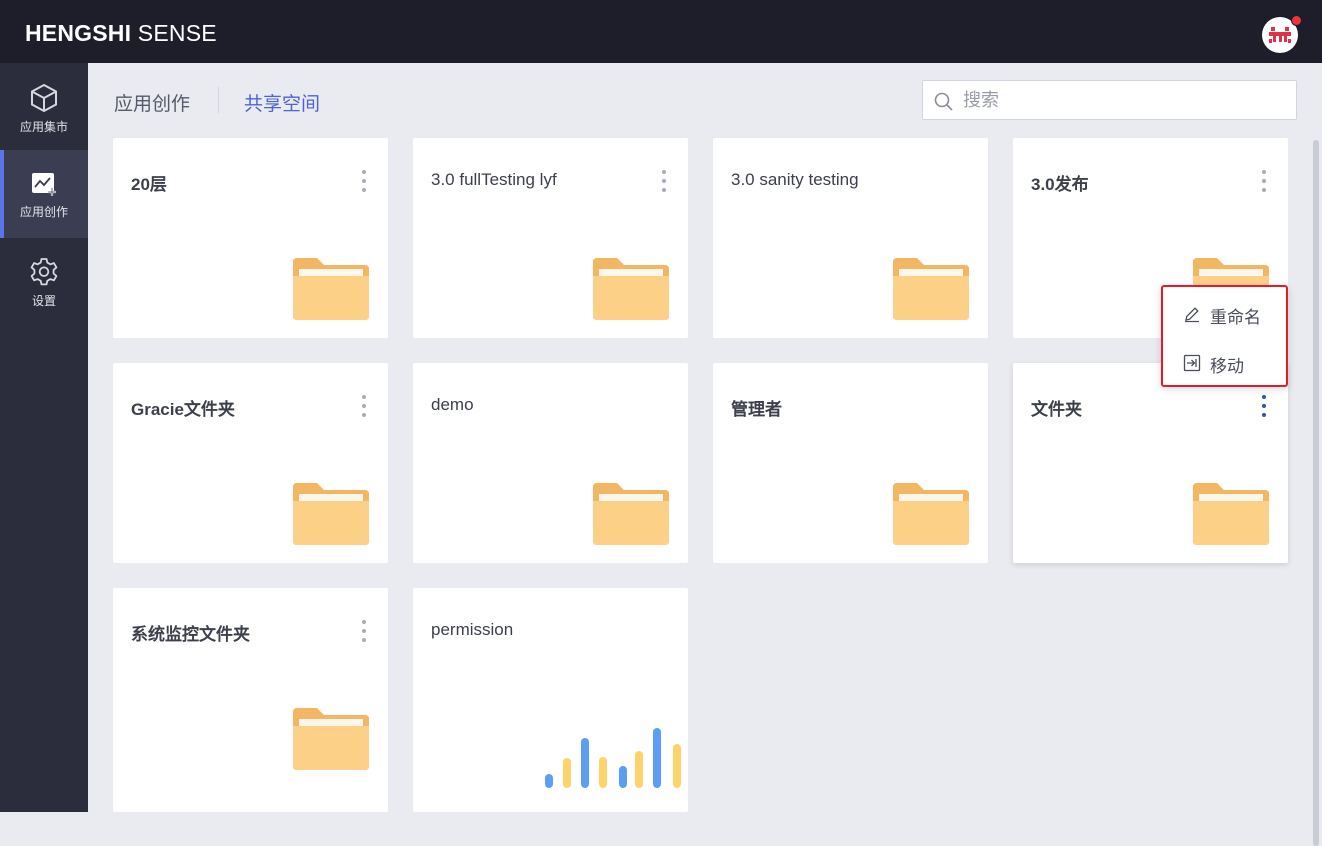  I want to click on sidebar-item-settings: 设置, so click(44, 281).